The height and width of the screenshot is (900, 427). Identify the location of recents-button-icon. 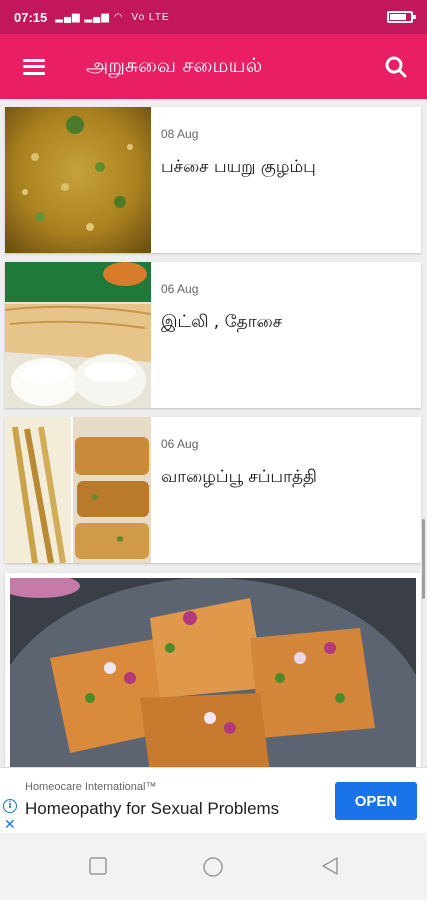
(98, 866).